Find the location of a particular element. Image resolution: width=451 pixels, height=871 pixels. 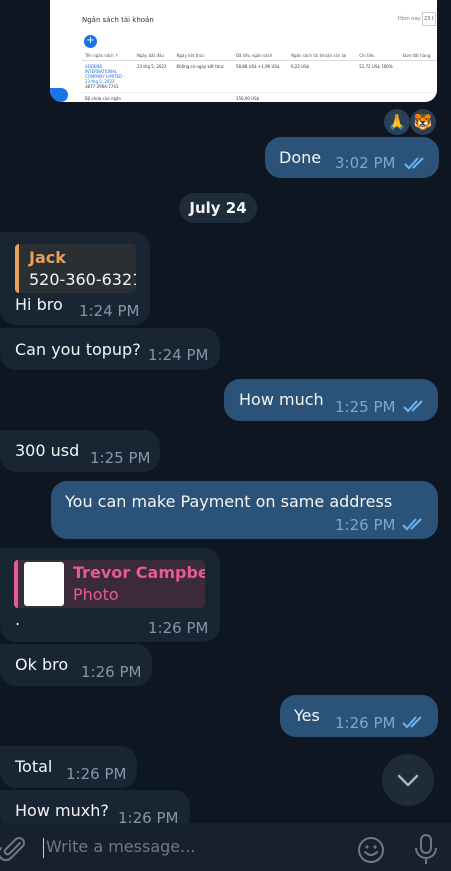

message-incoming: Can you topup? 1:24 PM is located at coordinates (110, 349).